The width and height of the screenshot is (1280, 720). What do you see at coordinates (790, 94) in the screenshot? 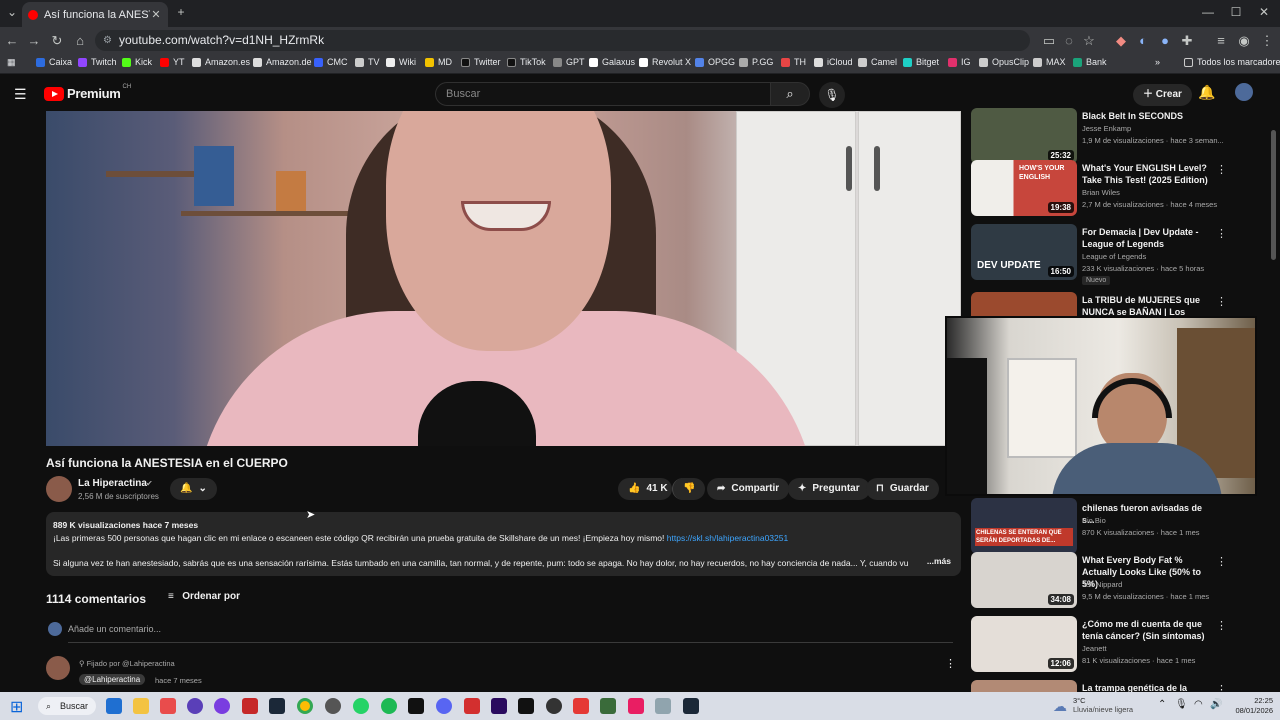
I see `search-button: ⌕` at bounding box center [790, 94].